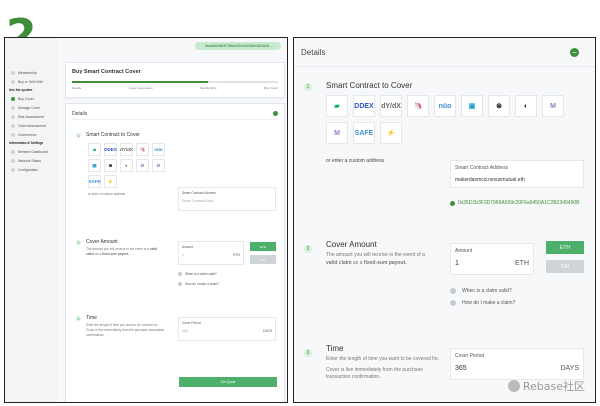 Image resolution: width=600 pixels, height=406 pixels. What do you see at coordinates (201, 274) in the screenshot?
I see `faq-text: When is a claim valid?` at bounding box center [201, 274].